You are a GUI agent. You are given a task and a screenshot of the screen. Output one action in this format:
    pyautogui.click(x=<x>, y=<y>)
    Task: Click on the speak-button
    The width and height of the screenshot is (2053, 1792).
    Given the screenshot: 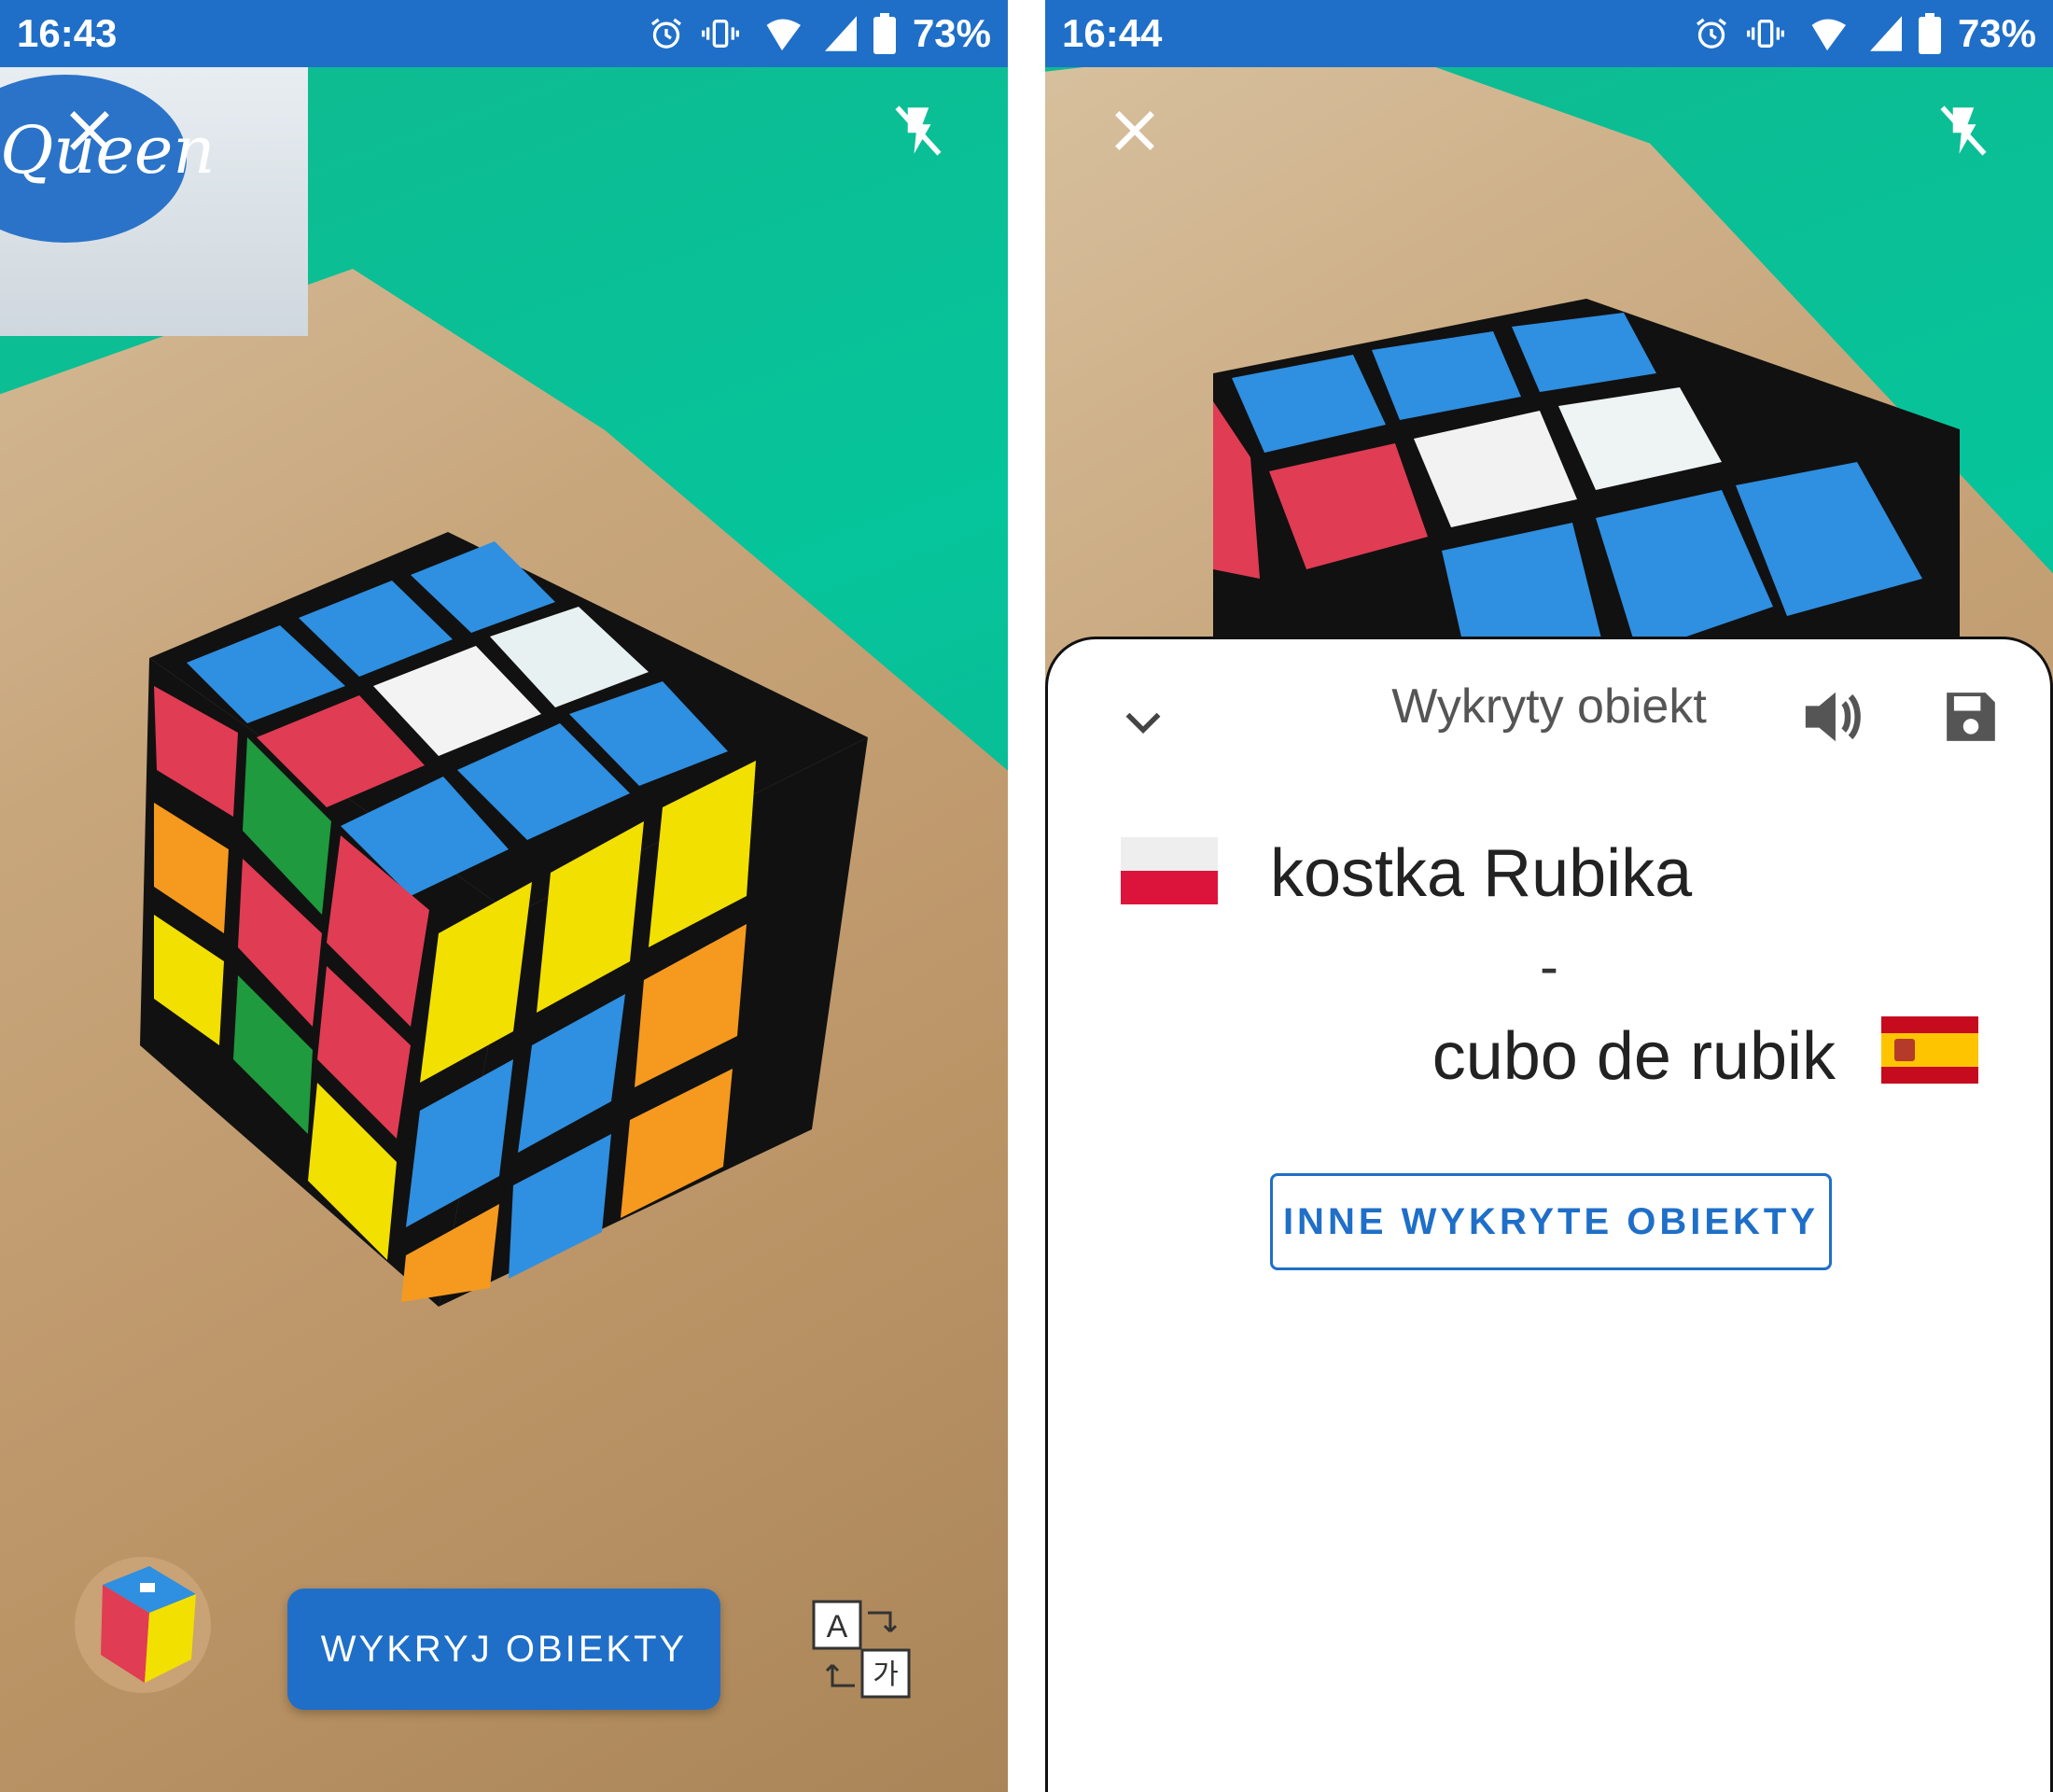 What is the action you would take?
    pyautogui.click(x=1833, y=717)
    